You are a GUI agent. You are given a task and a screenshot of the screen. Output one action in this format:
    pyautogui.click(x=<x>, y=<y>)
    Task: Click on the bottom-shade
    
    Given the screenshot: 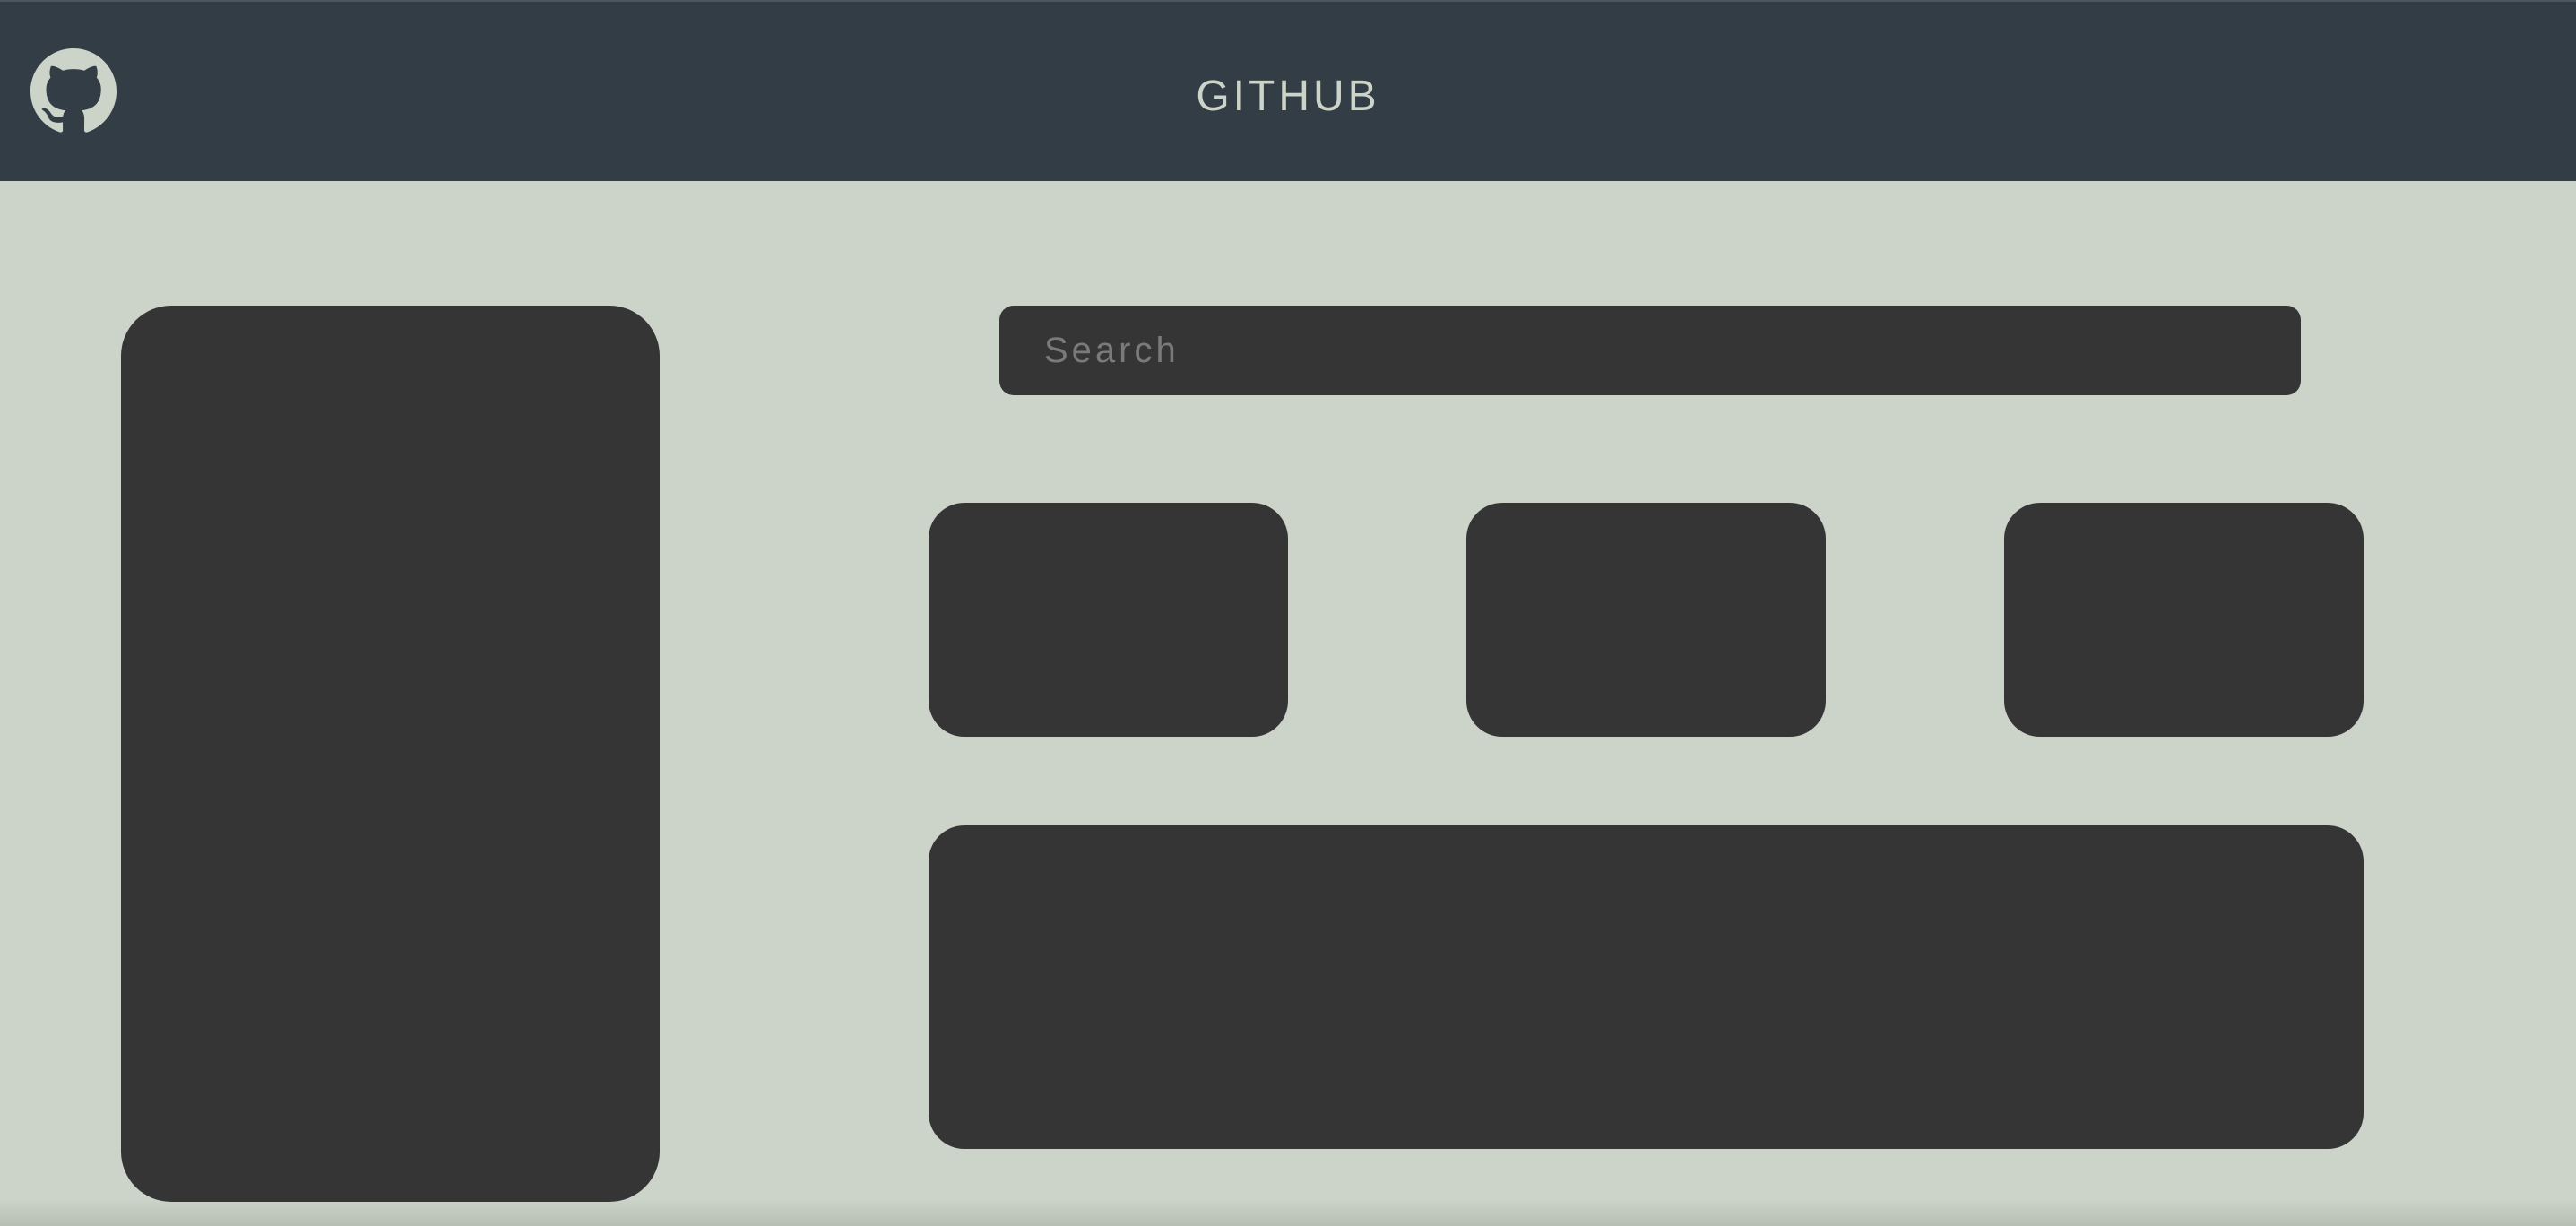 What is the action you would take?
    pyautogui.click(x=1288, y=1212)
    